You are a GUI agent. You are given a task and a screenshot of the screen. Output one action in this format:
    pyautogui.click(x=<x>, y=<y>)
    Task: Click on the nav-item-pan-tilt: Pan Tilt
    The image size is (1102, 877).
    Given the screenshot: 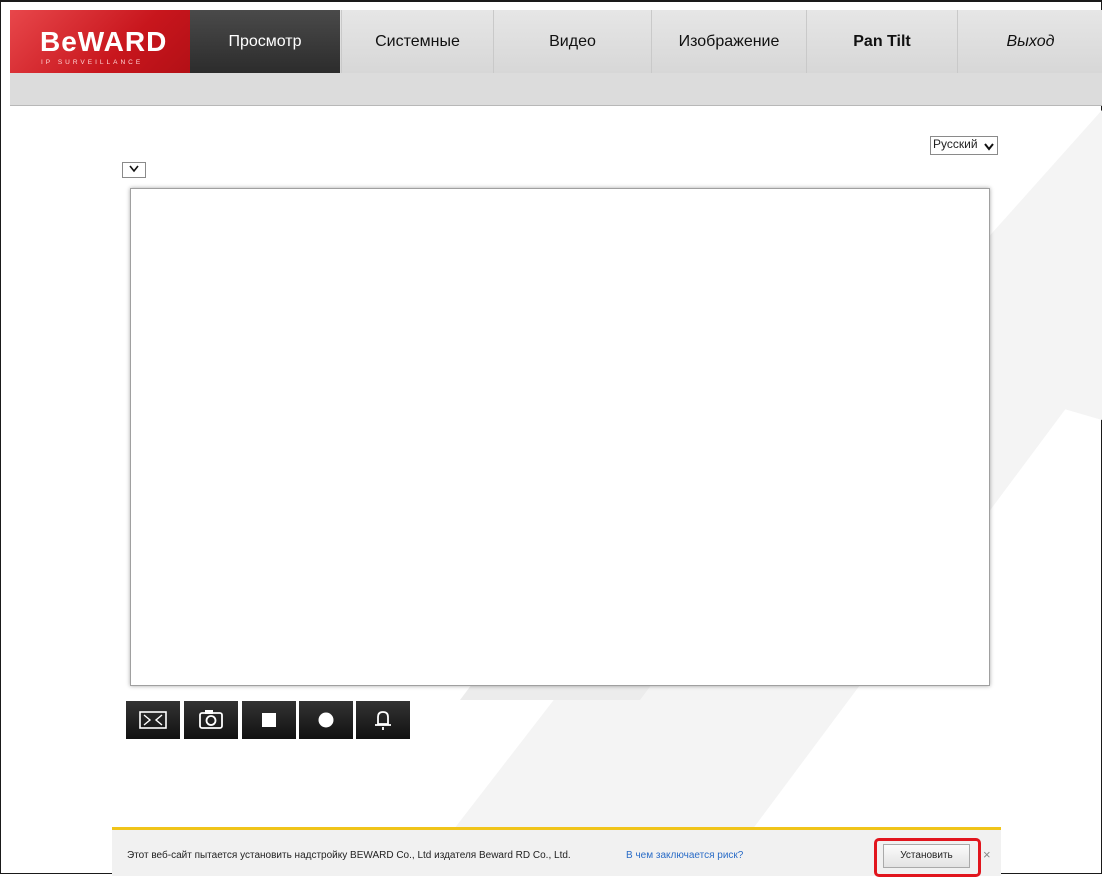 What is the action you would take?
    pyautogui.click(x=881, y=41)
    